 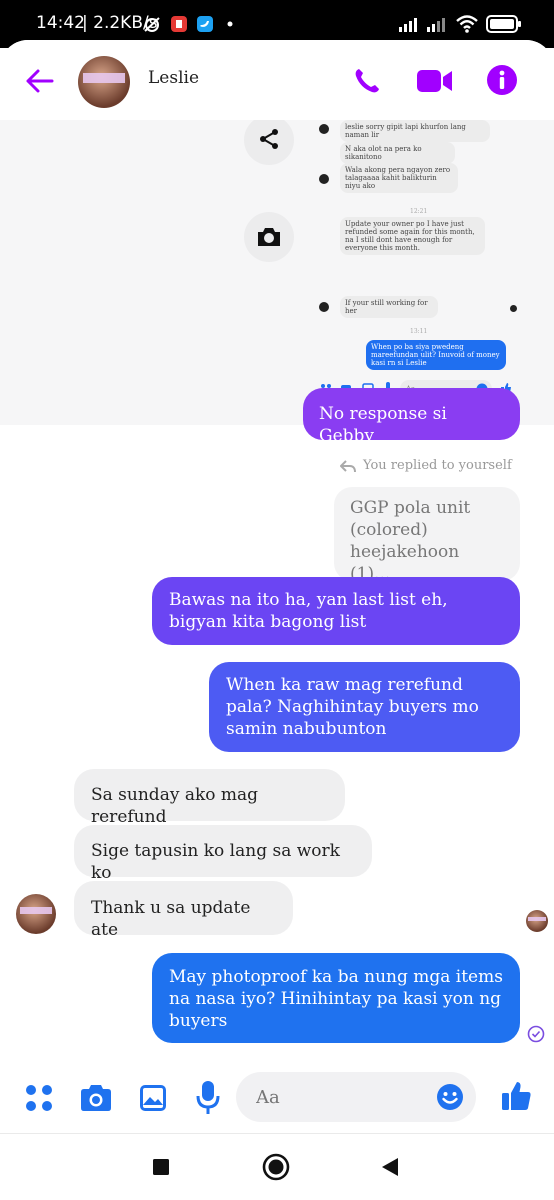 I want to click on message-input-container, so click(x=356, y=1097).